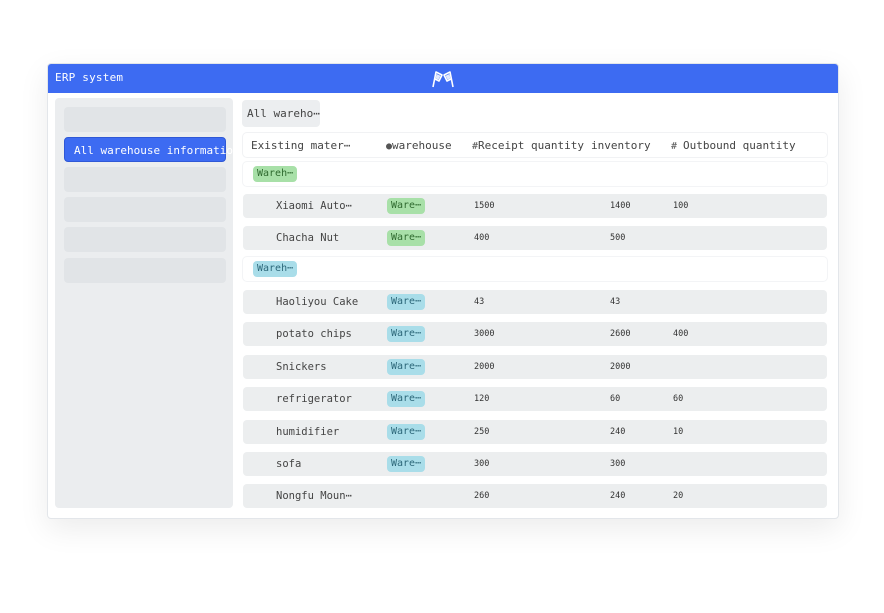 Image resolution: width=884 pixels, height=613 pixels. Describe the element at coordinates (615, 399) in the screenshot. I see `inventory-cell: 60` at that location.